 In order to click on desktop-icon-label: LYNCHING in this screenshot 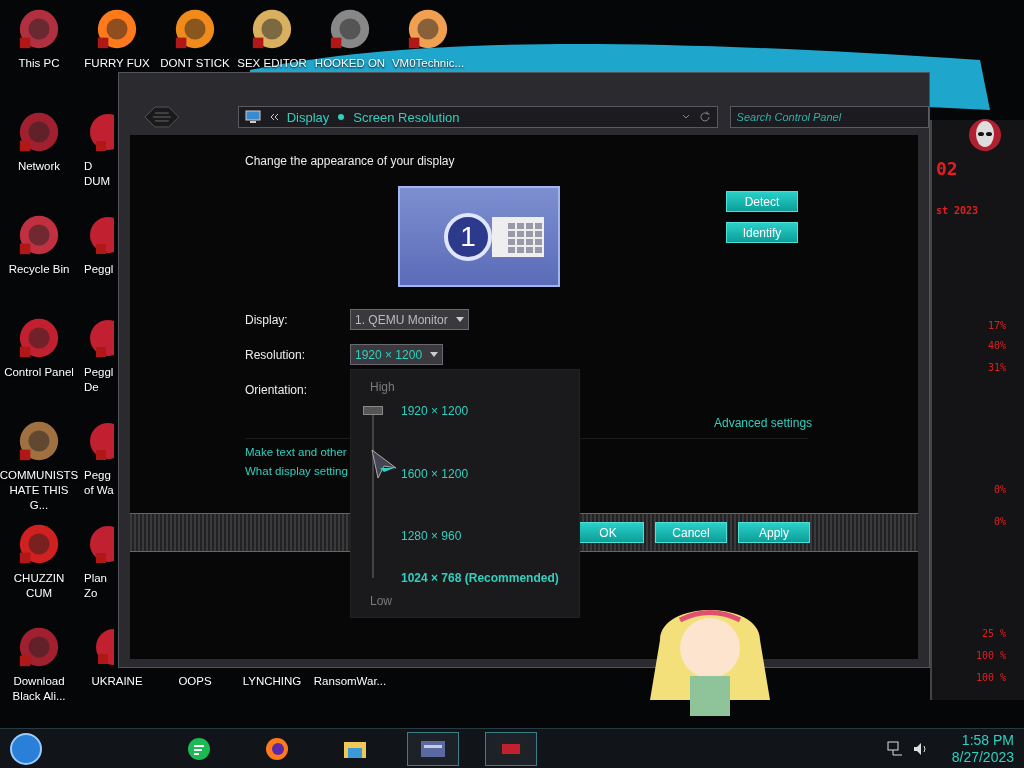, I will do `click(272, 681)`.